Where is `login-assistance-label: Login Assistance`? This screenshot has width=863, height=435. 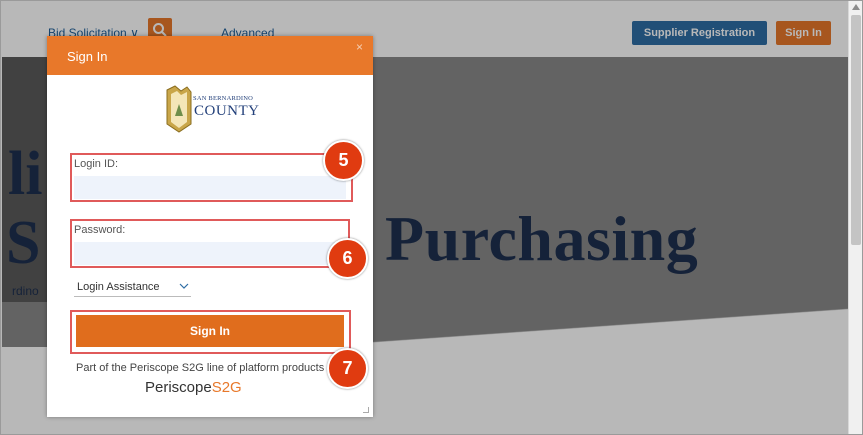
login-assistance-label: Login Assistance is located at coordinates (118, 287).